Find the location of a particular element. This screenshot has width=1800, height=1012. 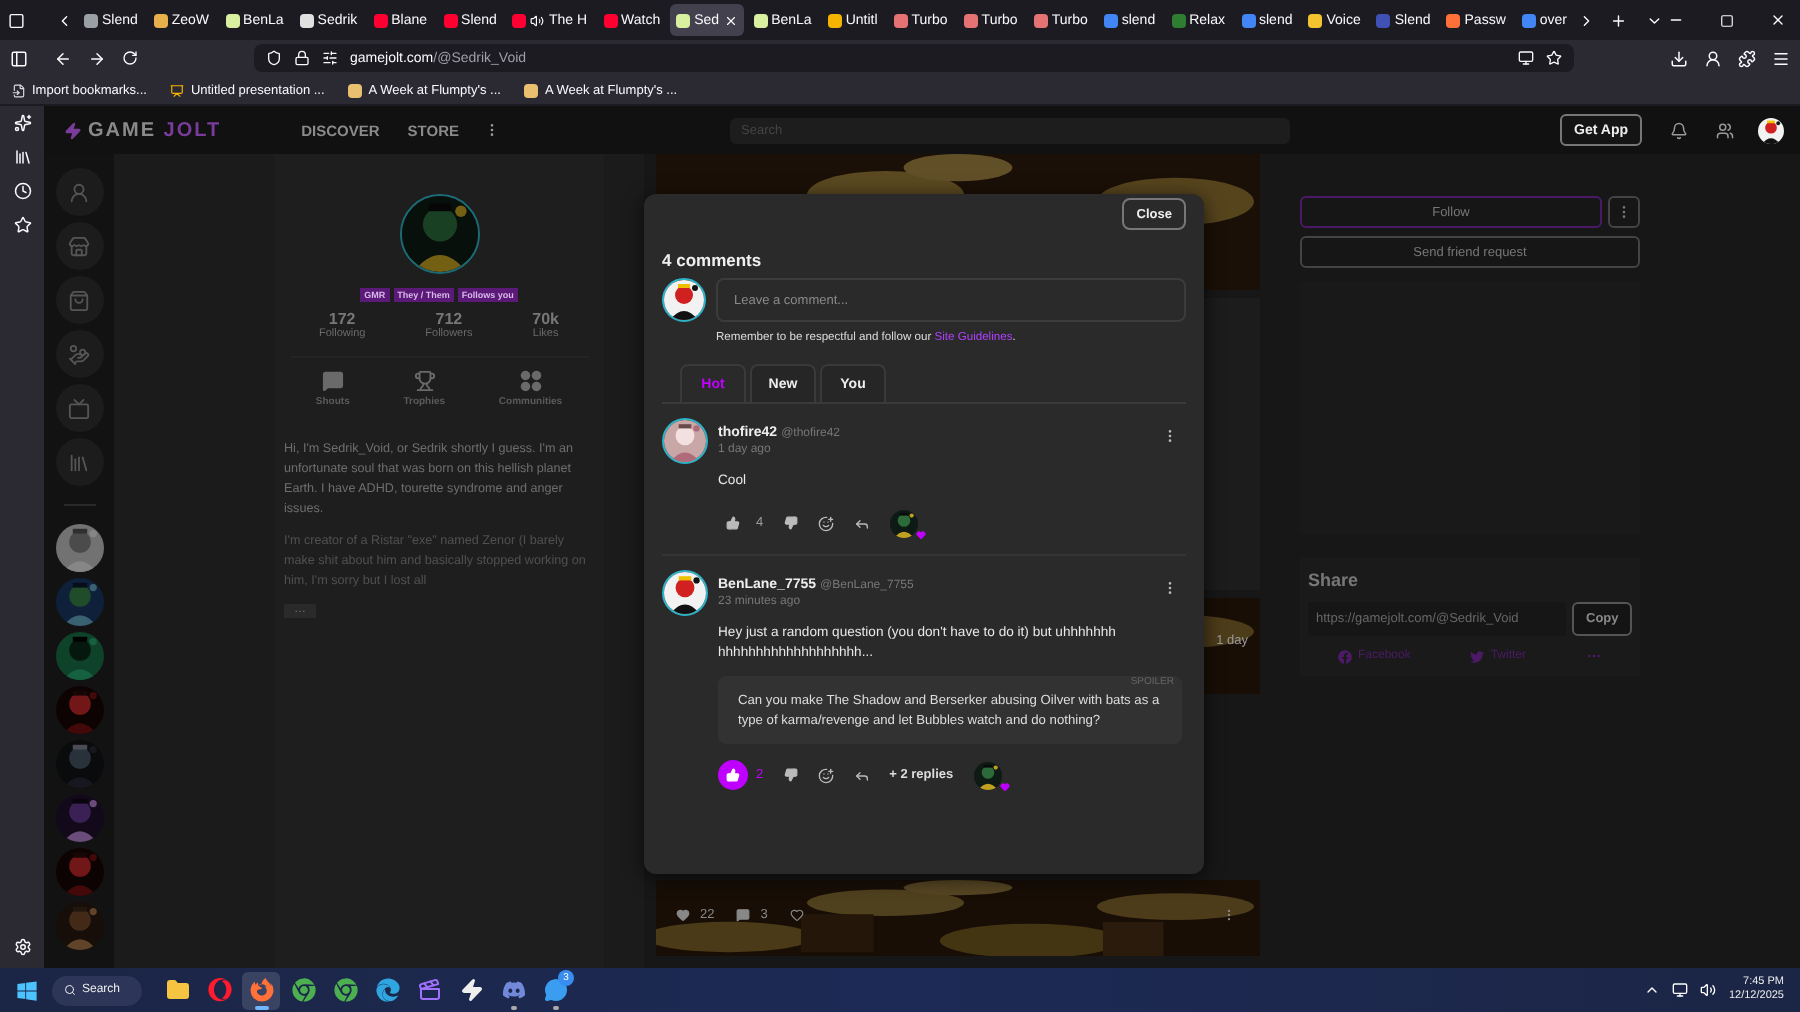

tab-overview-icon is located at coordinates (16, 20).